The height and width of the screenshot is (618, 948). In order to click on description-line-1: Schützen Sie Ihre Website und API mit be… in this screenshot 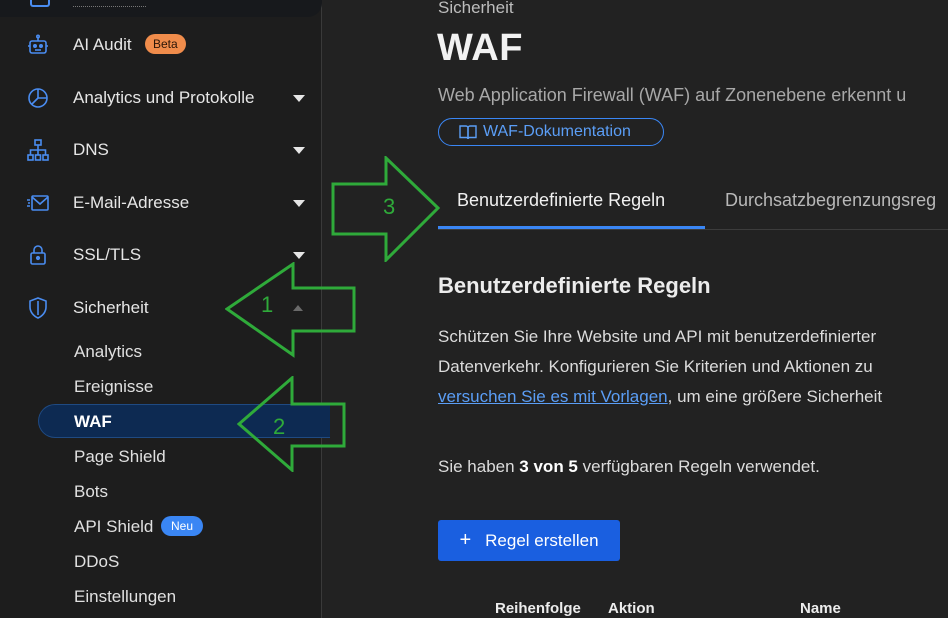, I will do `click(657, 336)`.